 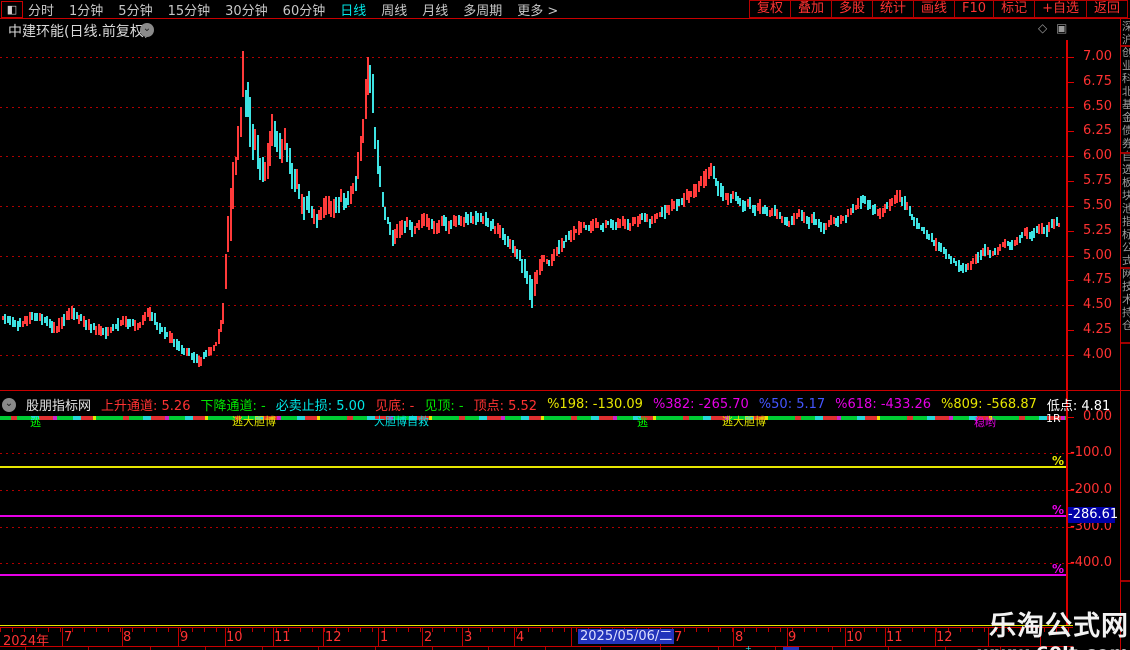 What do you see at coordinates (246, 9) in the screenshot?
I see `period-item: 30分钟` at bounding box center [246, 9].